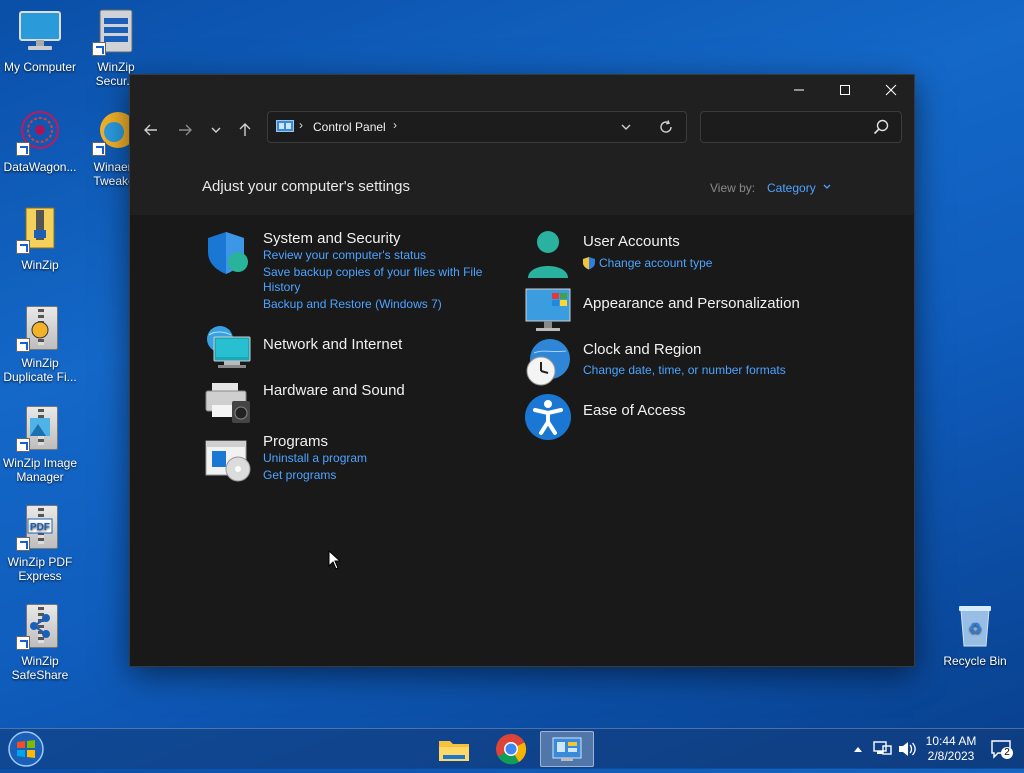 This screenshot has height=773, width=1024. I want to click on taskbar-chrome, so click(511, 749).